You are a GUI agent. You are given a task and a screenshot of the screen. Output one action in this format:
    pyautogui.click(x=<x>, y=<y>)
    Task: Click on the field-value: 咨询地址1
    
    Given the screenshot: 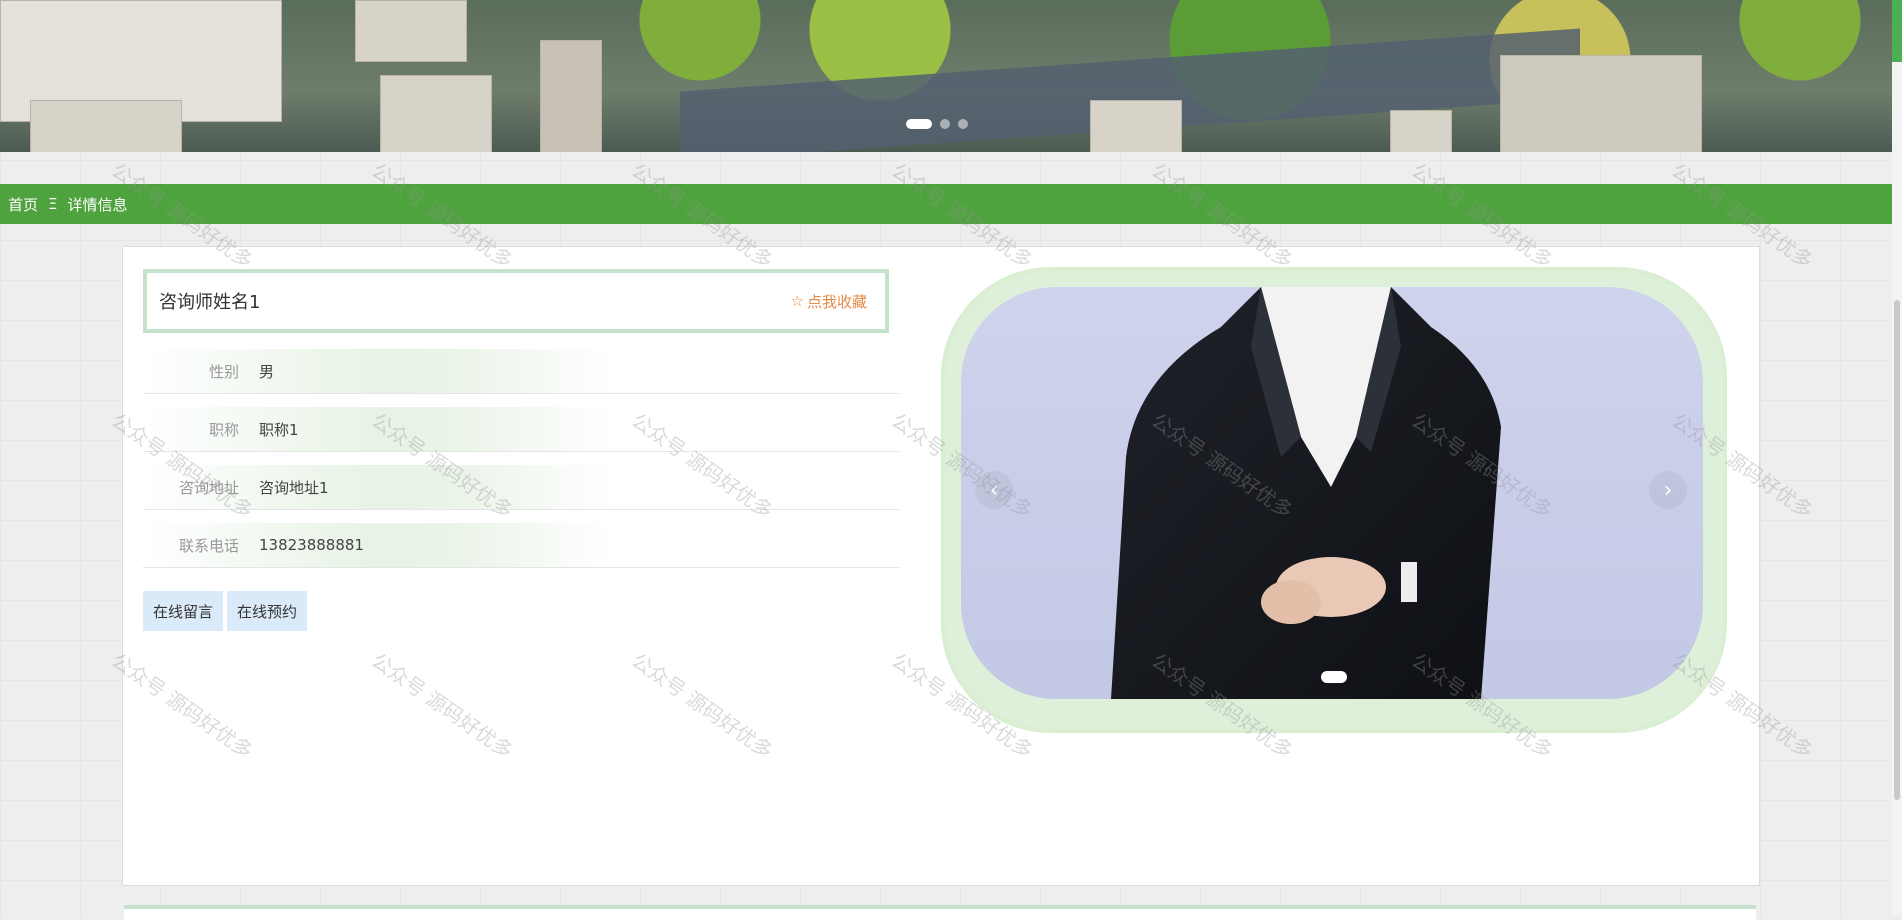 What is the action you would take?
    pyautogui.click(x=294, y=487)
    